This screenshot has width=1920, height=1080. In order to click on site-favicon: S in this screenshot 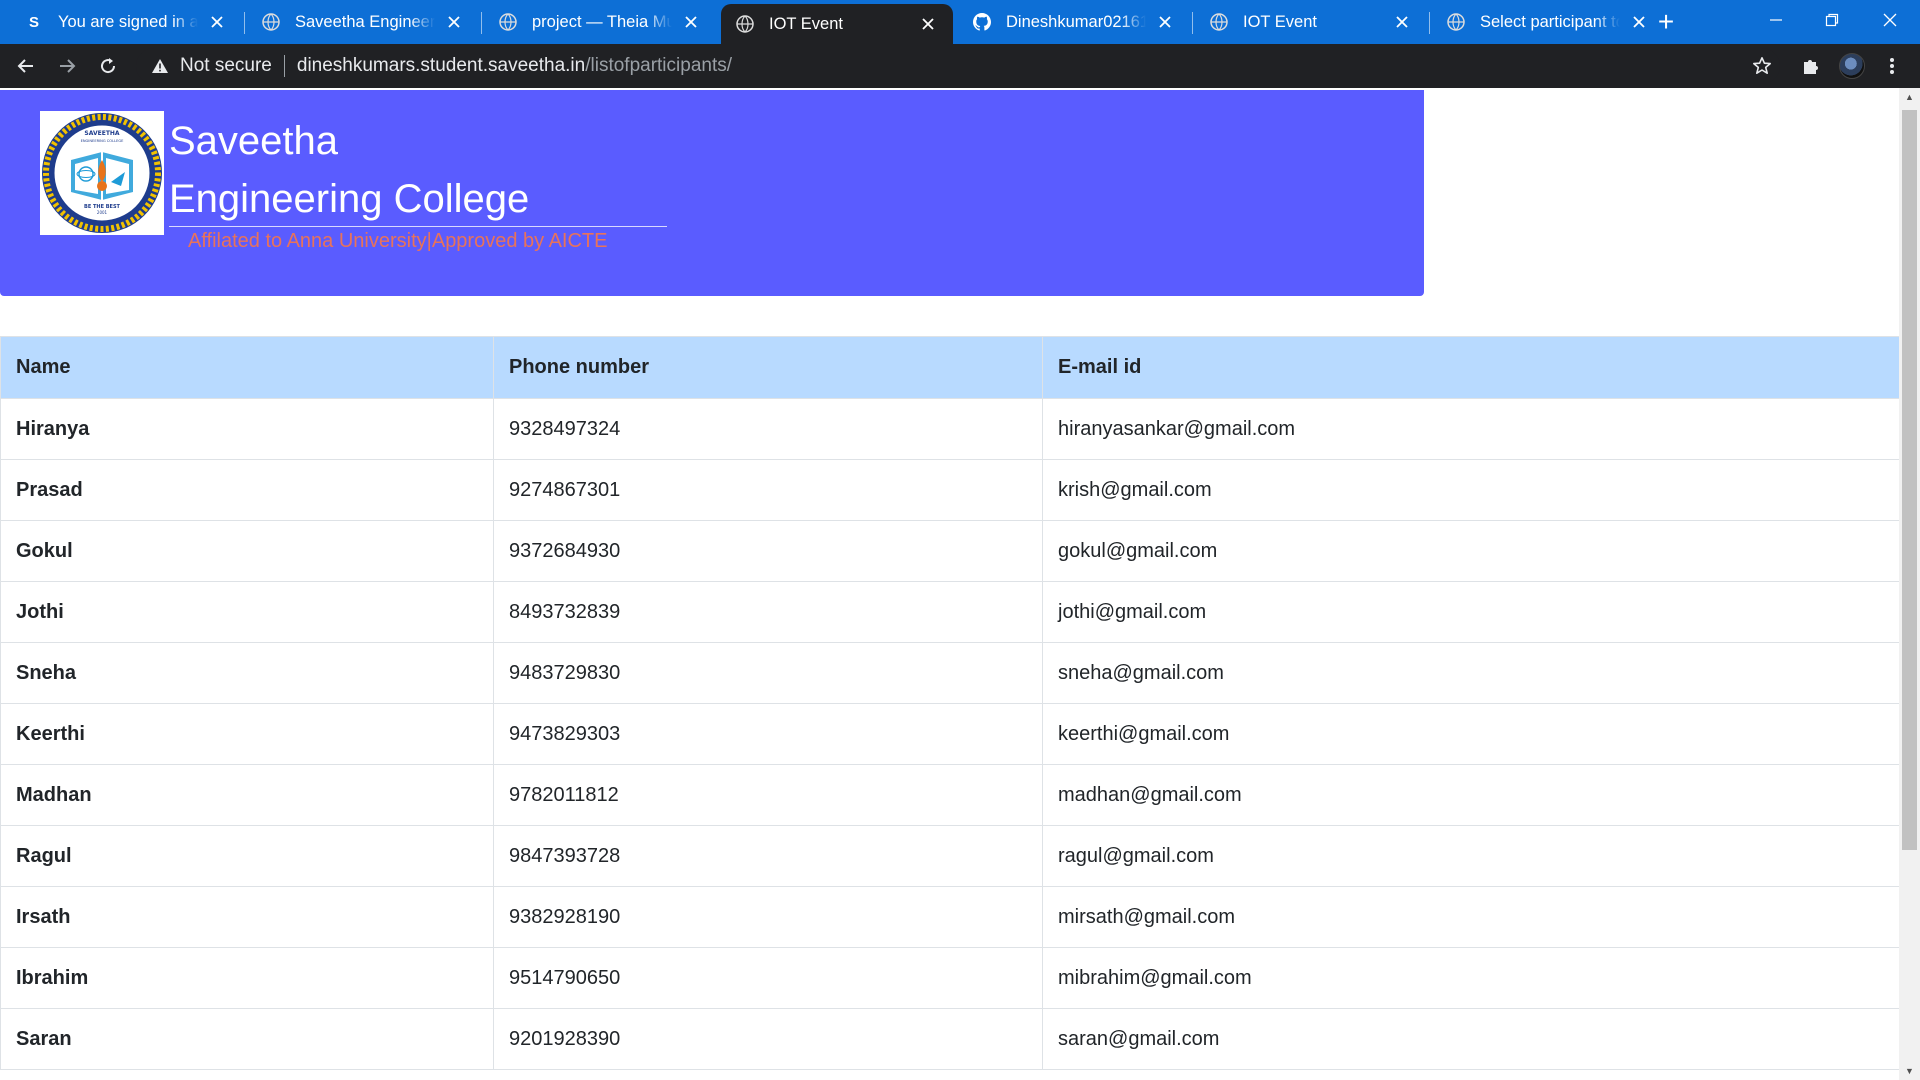, I will do `click(33, 22)`.